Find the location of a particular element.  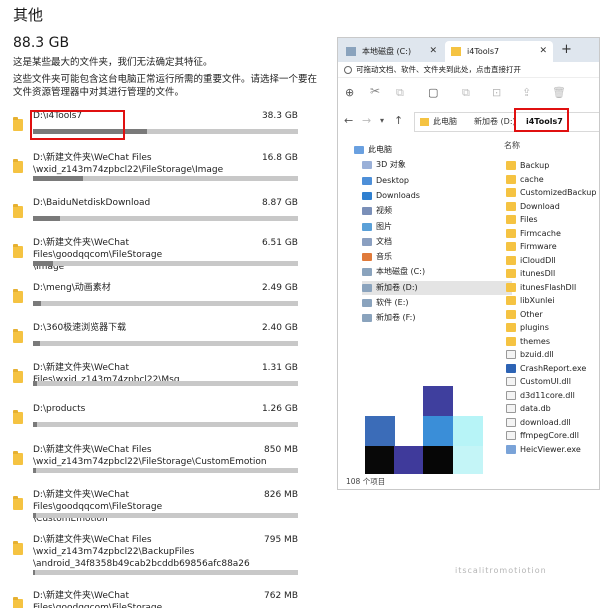

tab-label: i4Tools7 is located at coordinates (483, 51).